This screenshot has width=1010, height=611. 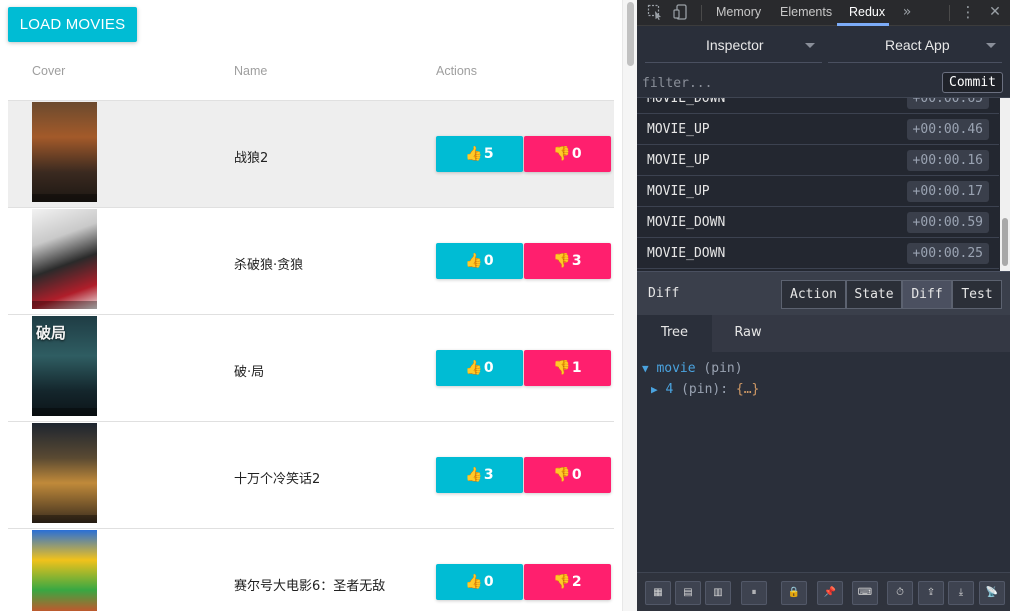 What do you see at coordinates (311, 570) in the screenshot?
I see `table-row: 赛尔号大电影6：圣者无敌 👍0 👎2` at bounding box center [311, 570].